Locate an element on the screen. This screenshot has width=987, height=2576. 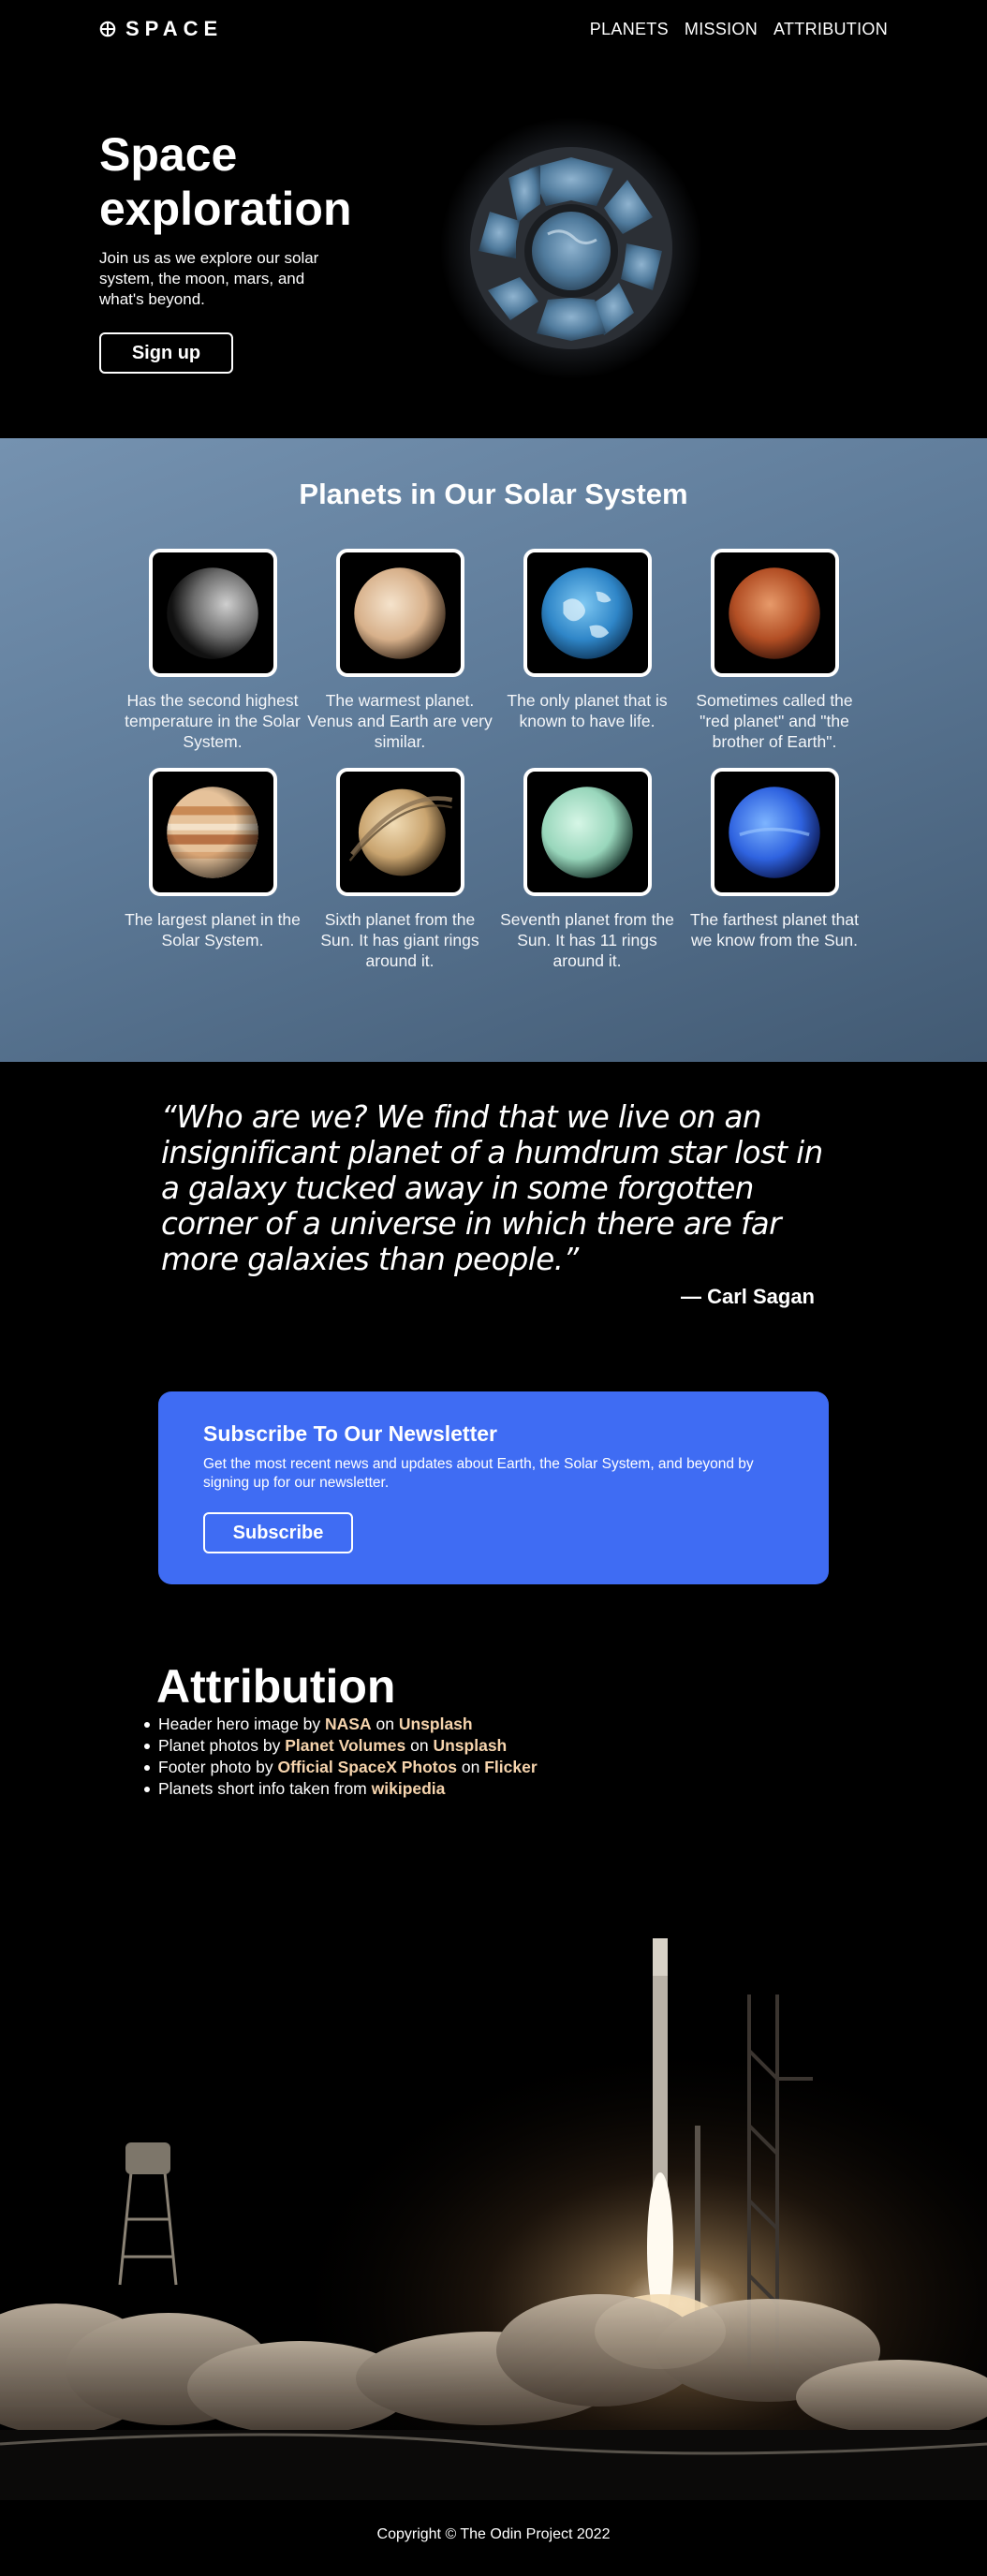
nav-links: PLANETS MISSION ATTRIBUTION is located at coordinates (739, 29).